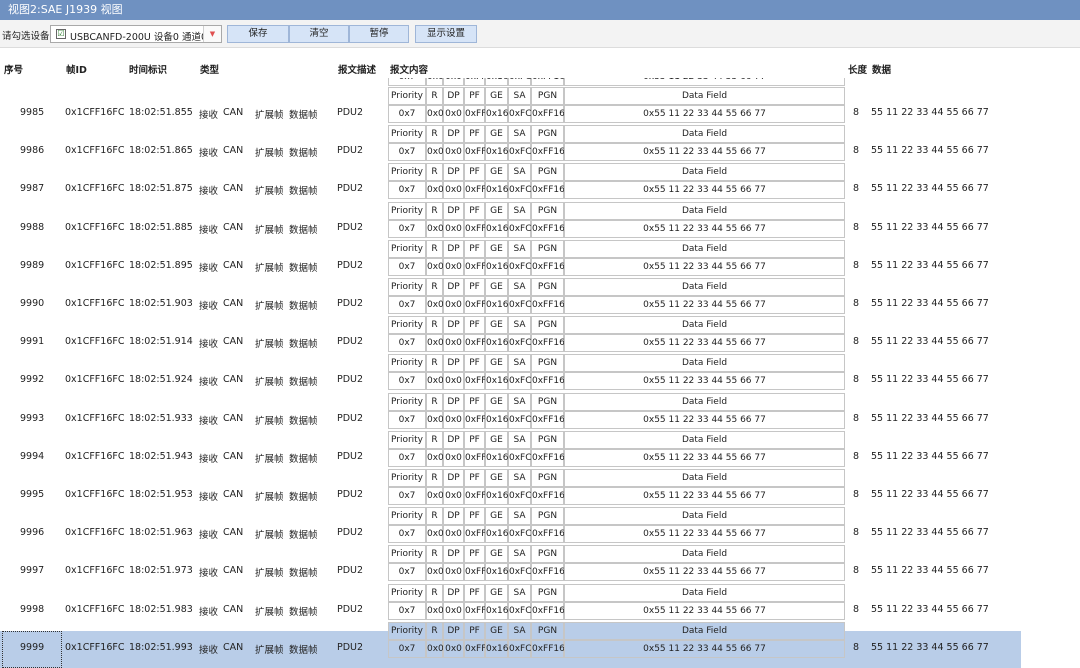 This screenshot has width=1080, height=668. I want to click on col-frame-id-header: 帧ID, so click(76, 69).